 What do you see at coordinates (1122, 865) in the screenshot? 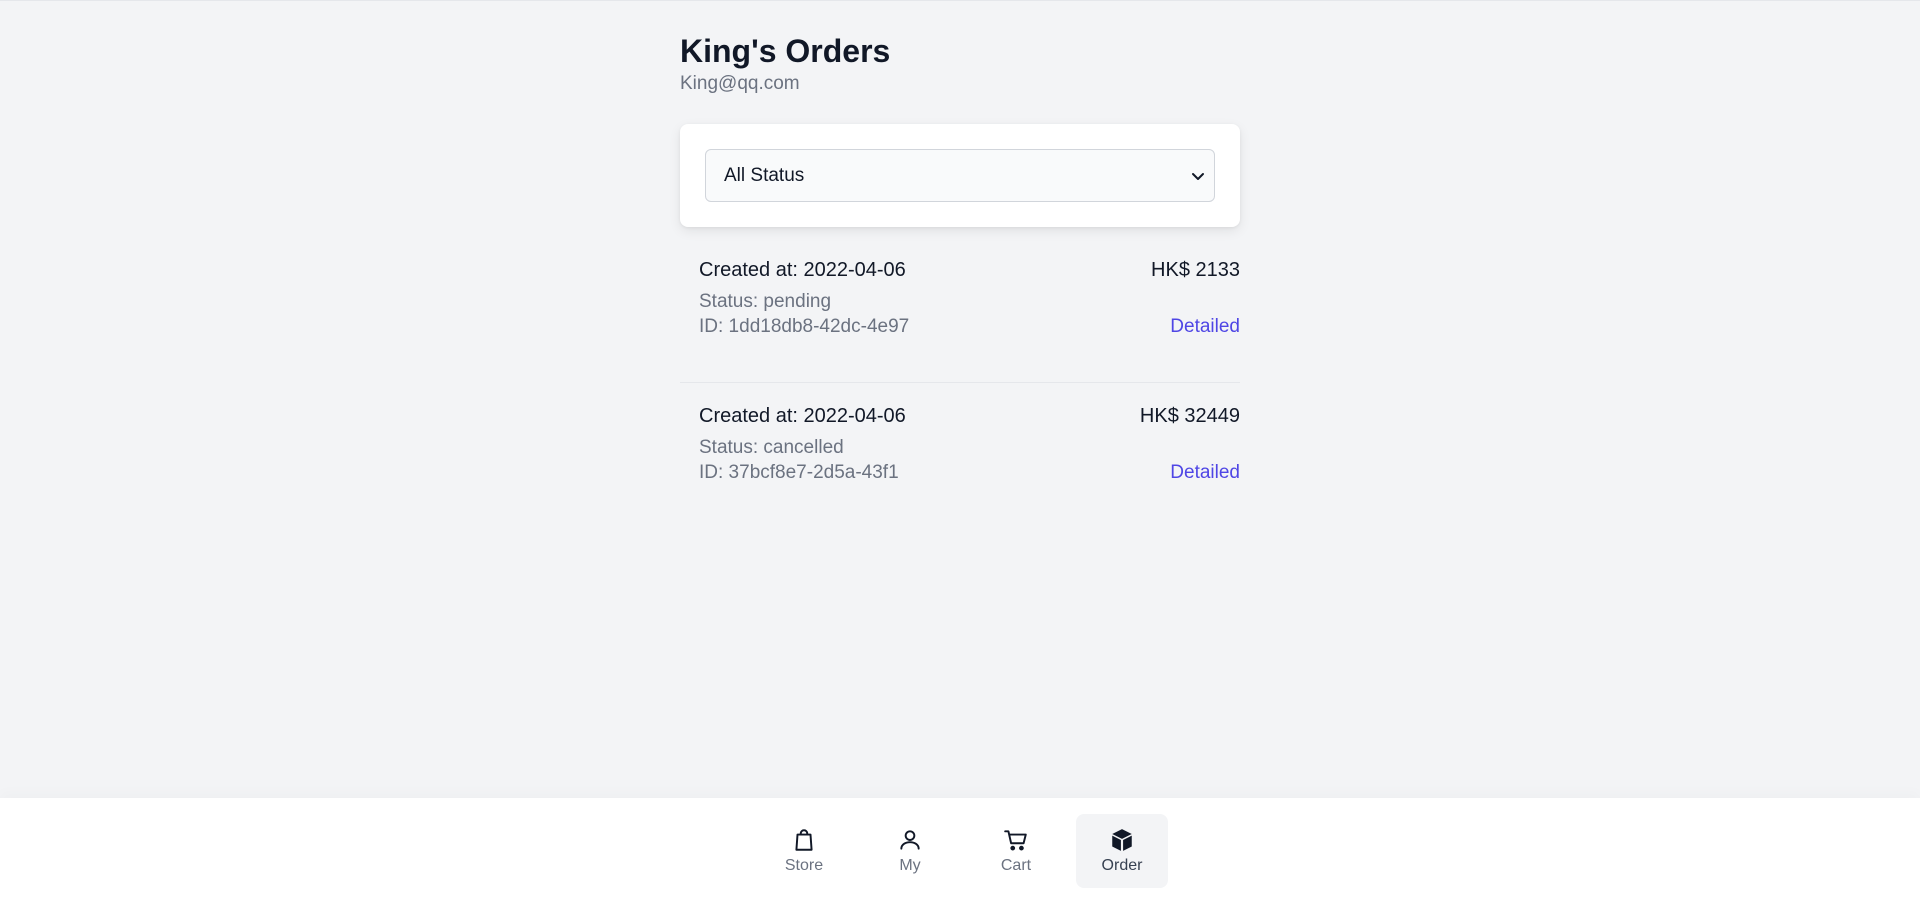
I see `nav-label-order: Order` at bounding box center [1122, 865].